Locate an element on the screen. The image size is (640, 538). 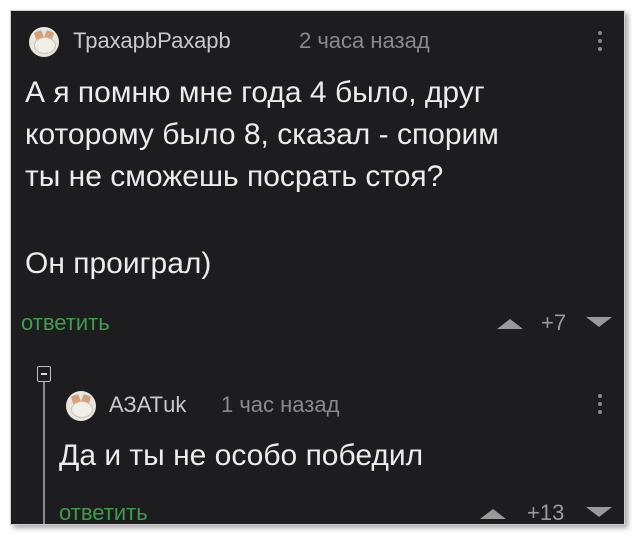
comment-text-line: Он проиграл) is located at coordinates (118, 263).